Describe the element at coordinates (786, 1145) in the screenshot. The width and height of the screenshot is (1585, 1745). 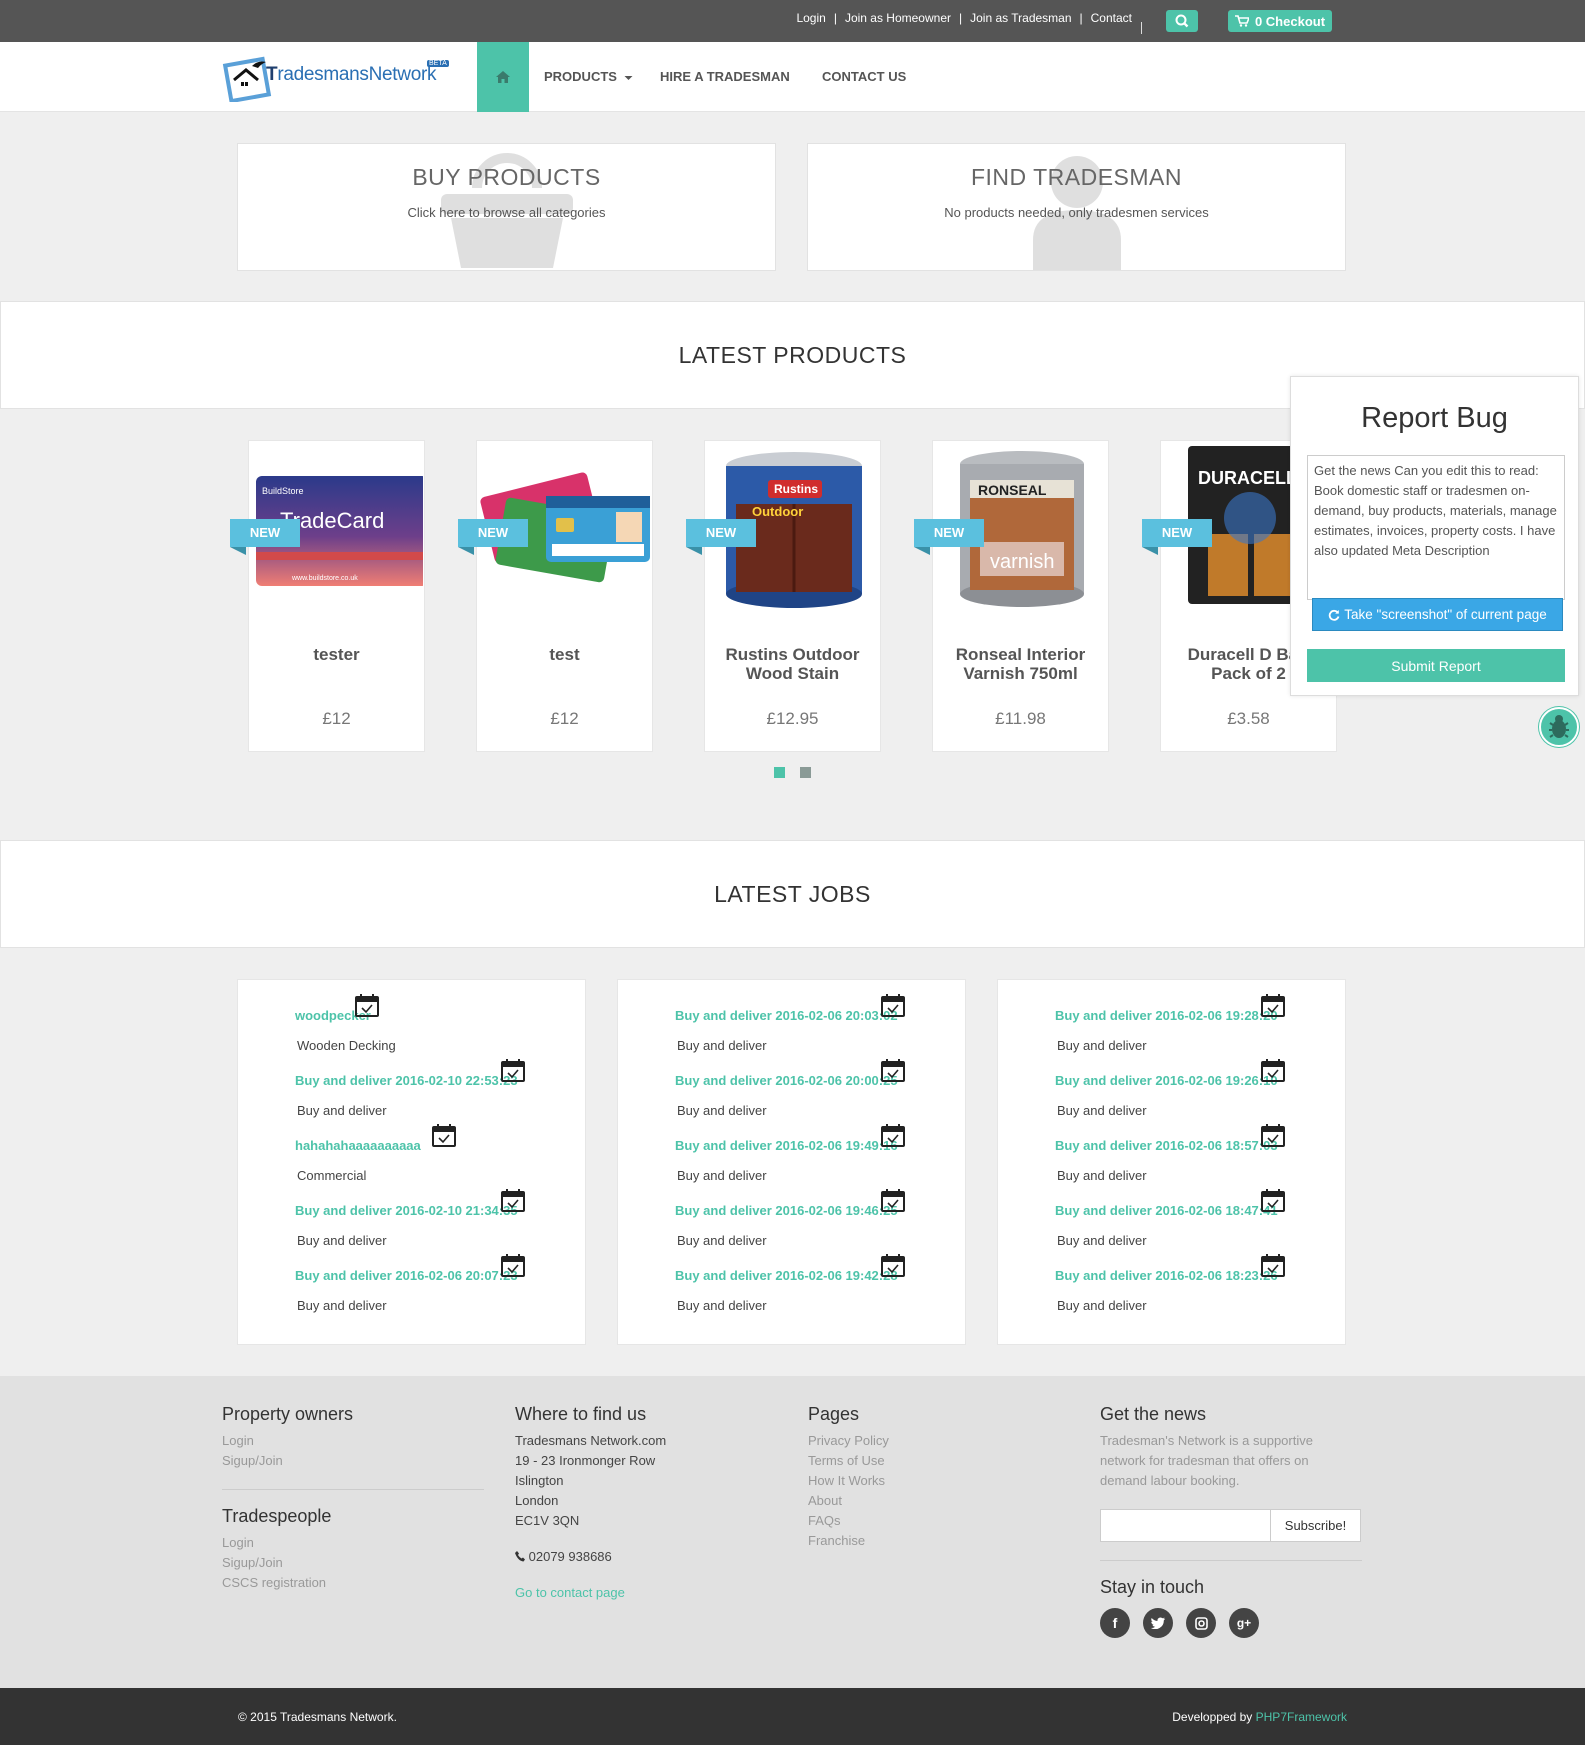
I see `job-title-link: Buy and deliver 2016-02-06 19:49:16` at that location.